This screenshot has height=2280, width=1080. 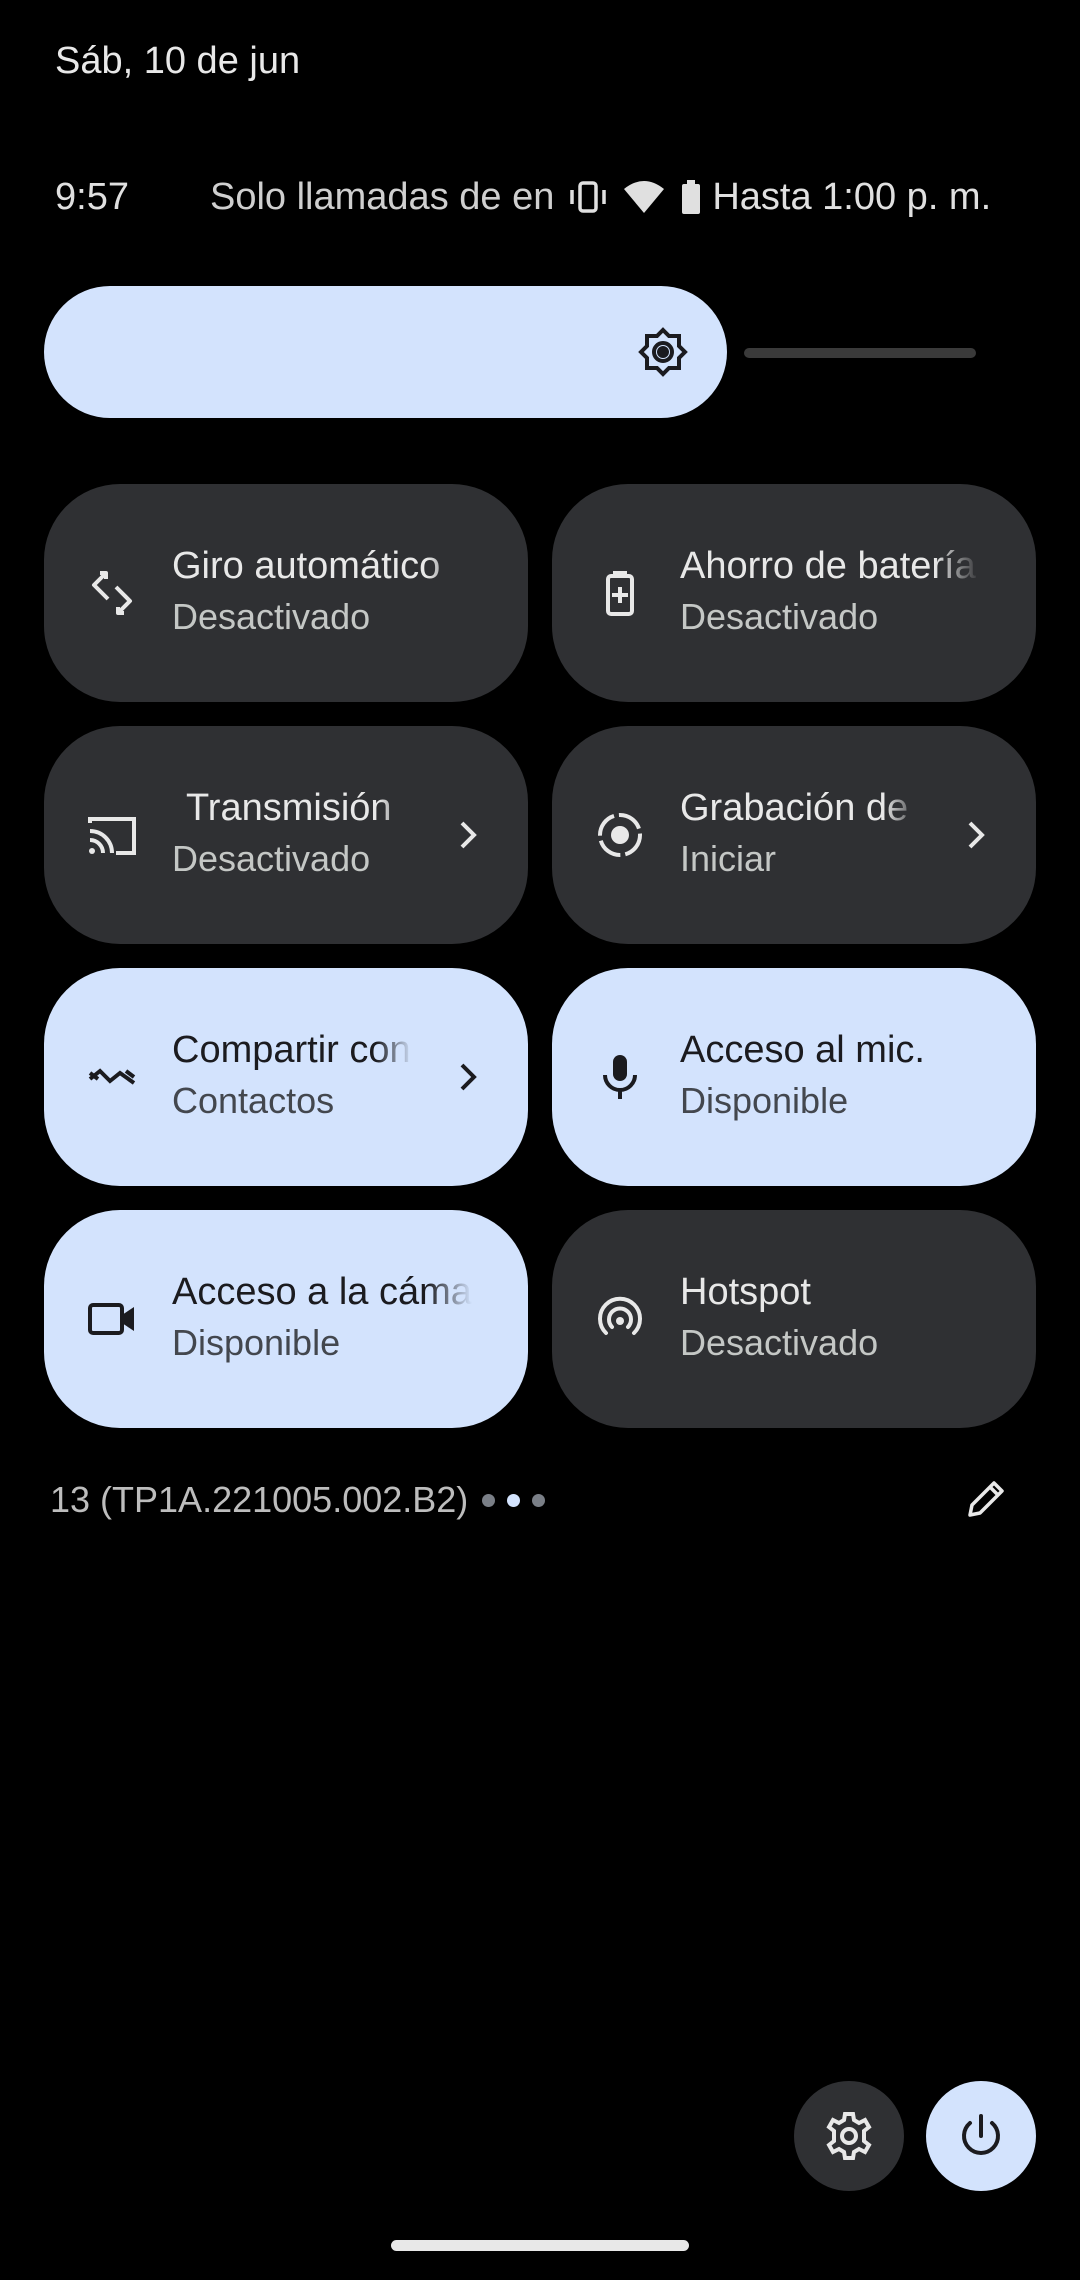 What do you see at coordinates (620, 1315) in the screenshot?
I see `hotspot-icon` at bounding box center [620, 1315].